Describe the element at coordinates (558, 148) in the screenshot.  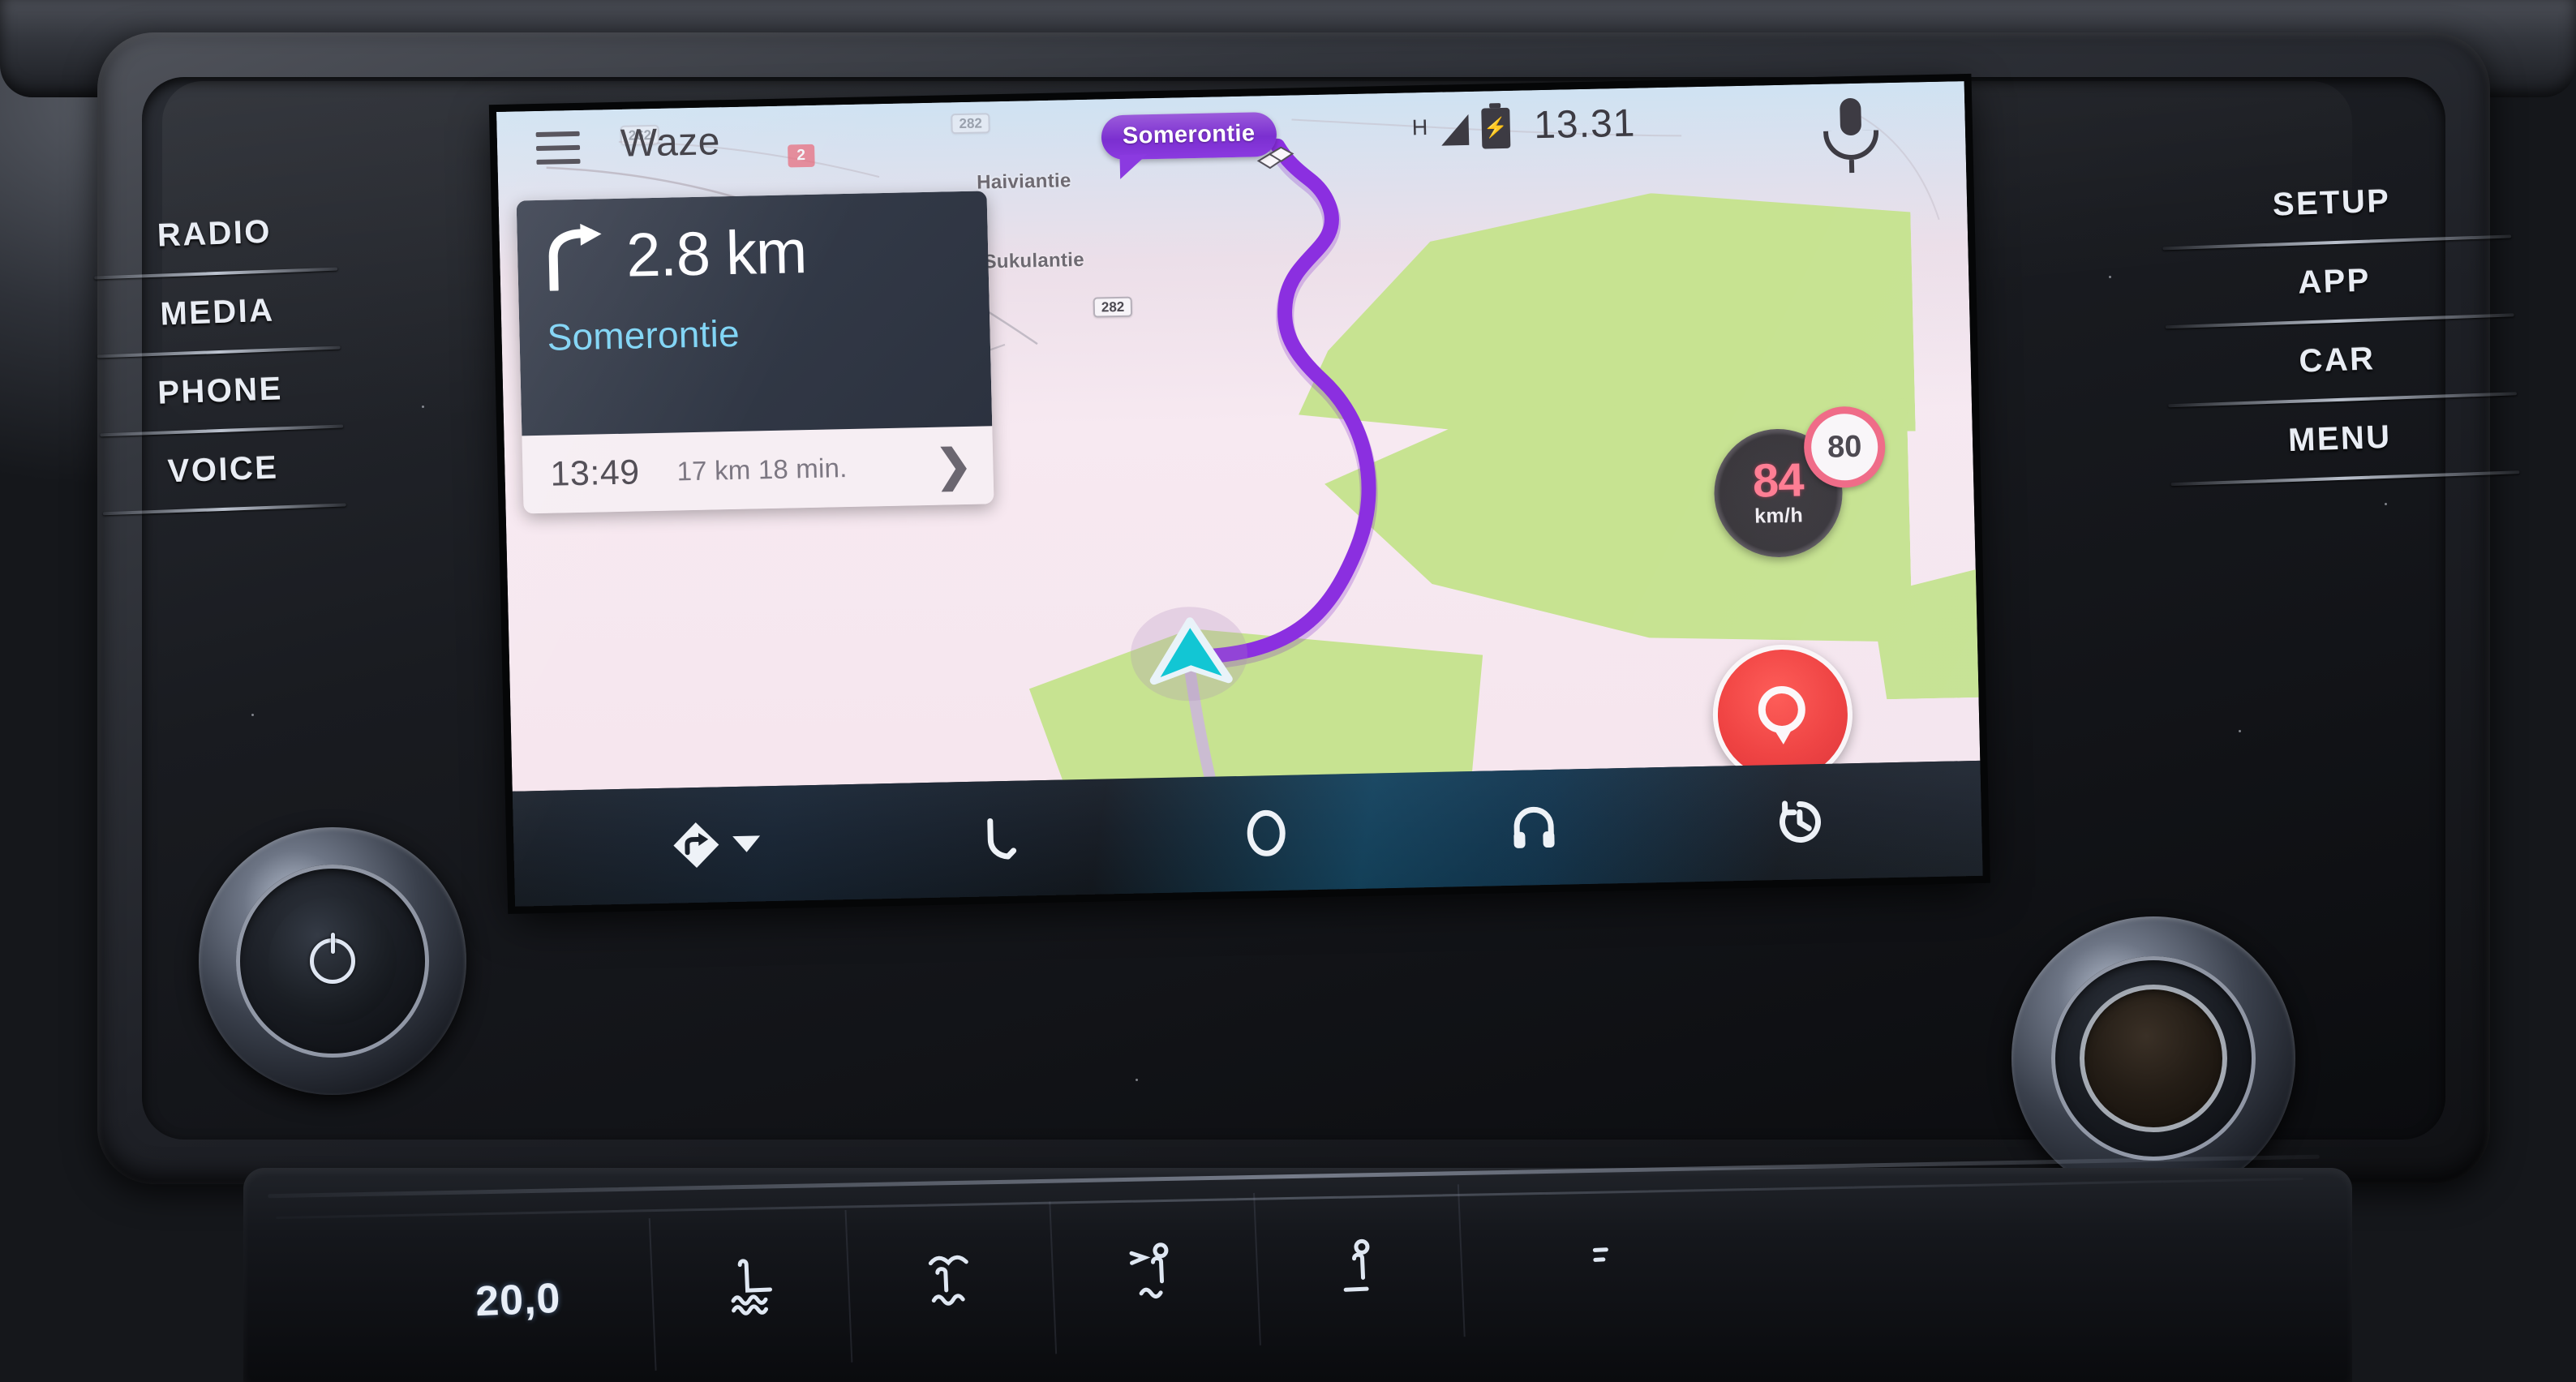
I see `hamburger-menu-icon` at that location.